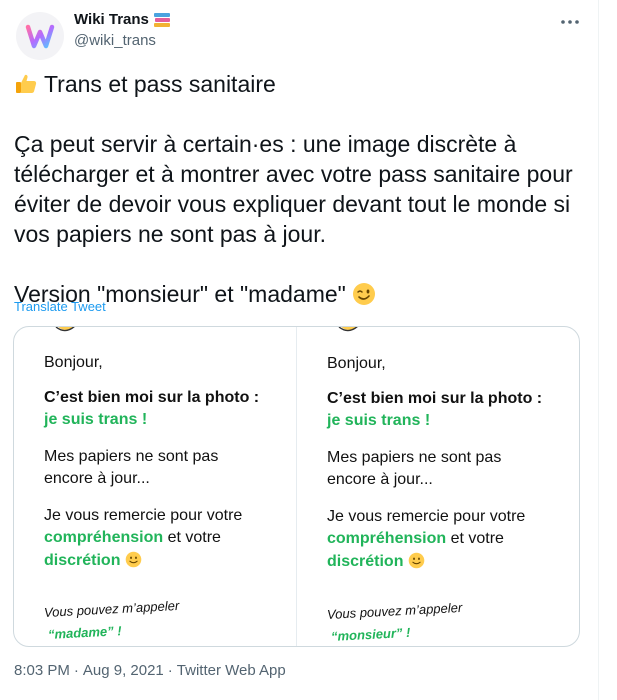 The height and width of the screenshot is (700, 617). What do you see at coordinates (84, 632) in the screenshot?
I see `card-call-name: “madame” !` at bounding box center [84, 632].